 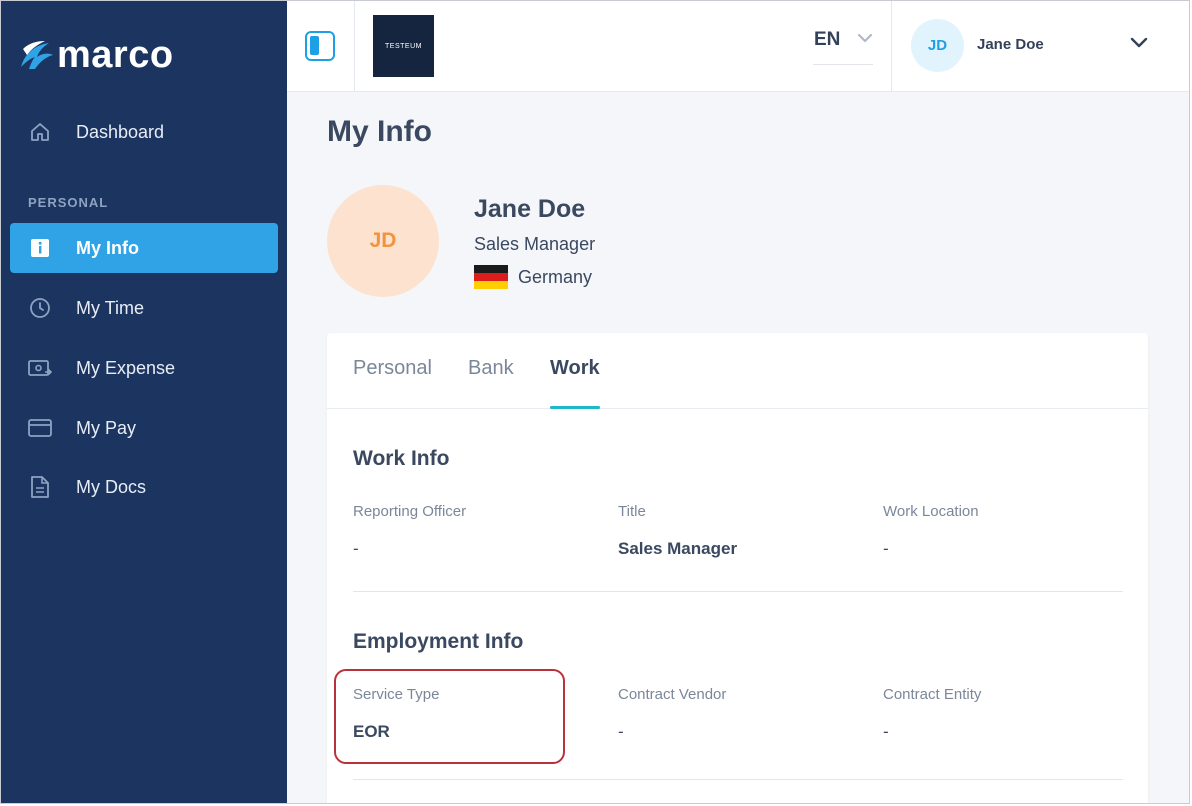 What do you see at coordinates (392, 383) in the screenshot?
I see `tab-personal: Personal` at bounding box center [392, 383].